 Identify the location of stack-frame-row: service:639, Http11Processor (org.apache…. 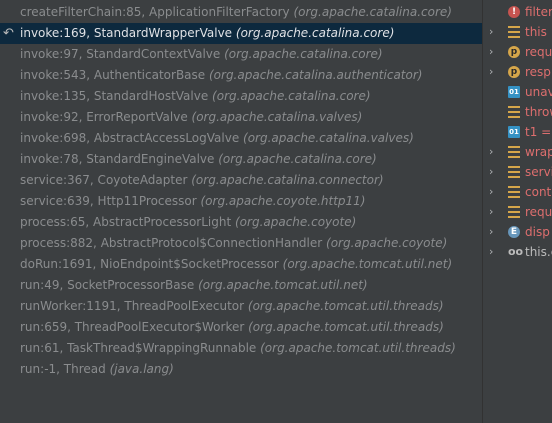
(241, 201).